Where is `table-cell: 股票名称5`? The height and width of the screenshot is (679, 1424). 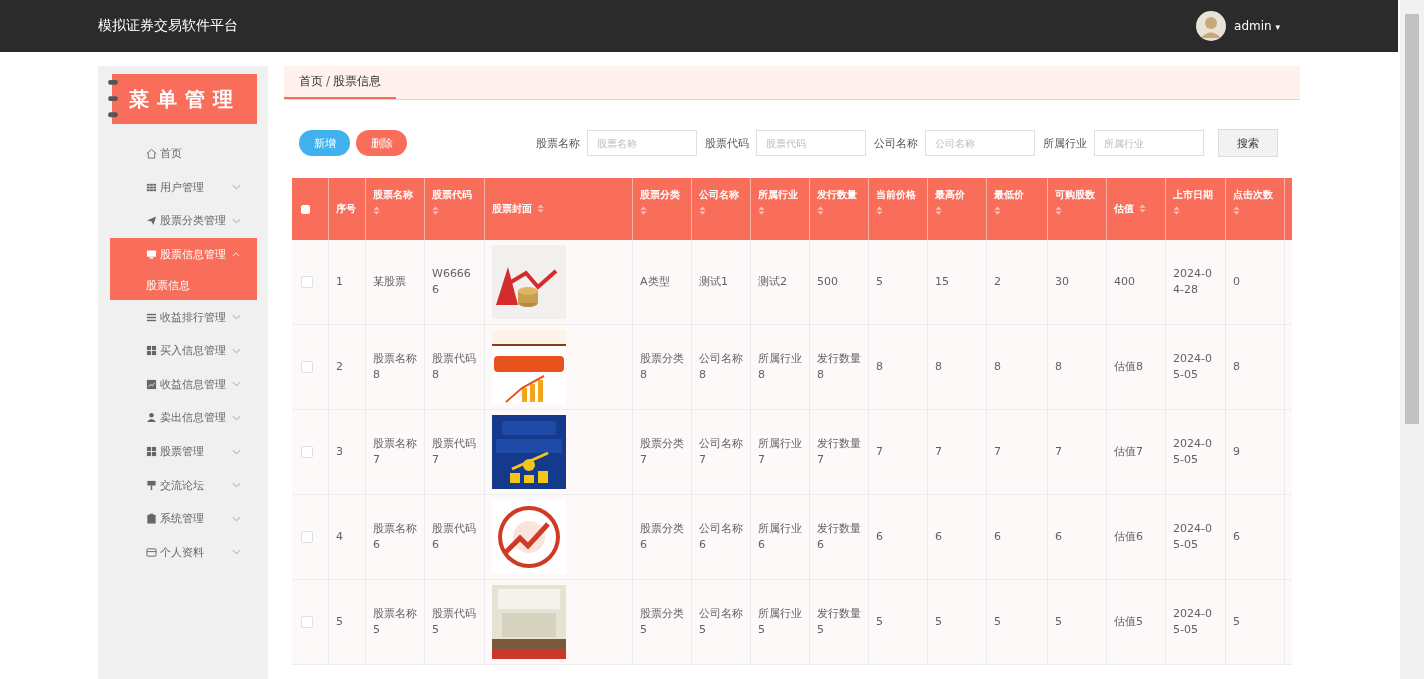 table-cell: 股票名称5 is located at coordinates (395, 622).